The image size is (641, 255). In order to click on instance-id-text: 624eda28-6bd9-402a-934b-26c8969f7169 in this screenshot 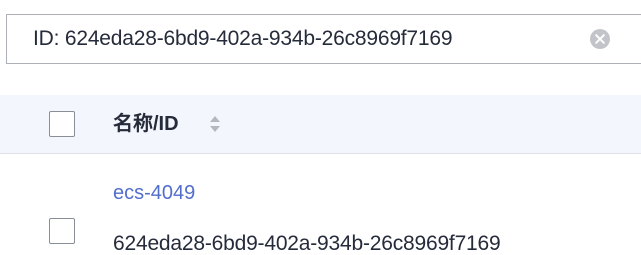, I will do `click(307, 243)`.